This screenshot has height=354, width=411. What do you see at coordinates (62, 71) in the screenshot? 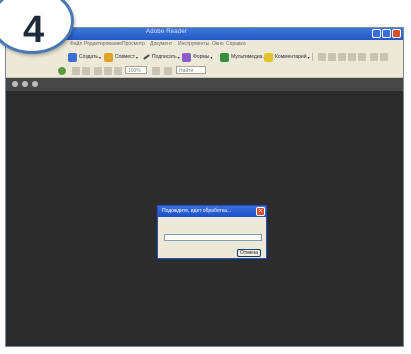
I see `open-icon` at bounding box center [62, 71].